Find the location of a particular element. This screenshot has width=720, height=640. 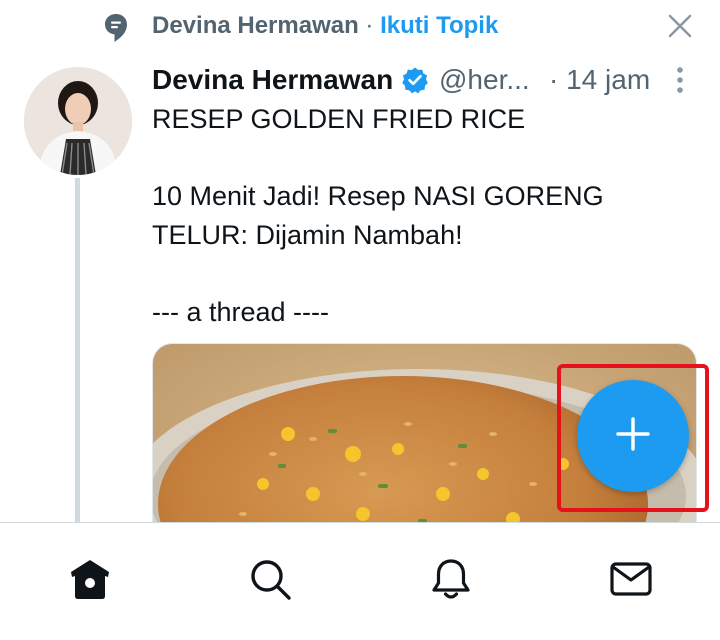

avatar is located at coordinates (78, 121).